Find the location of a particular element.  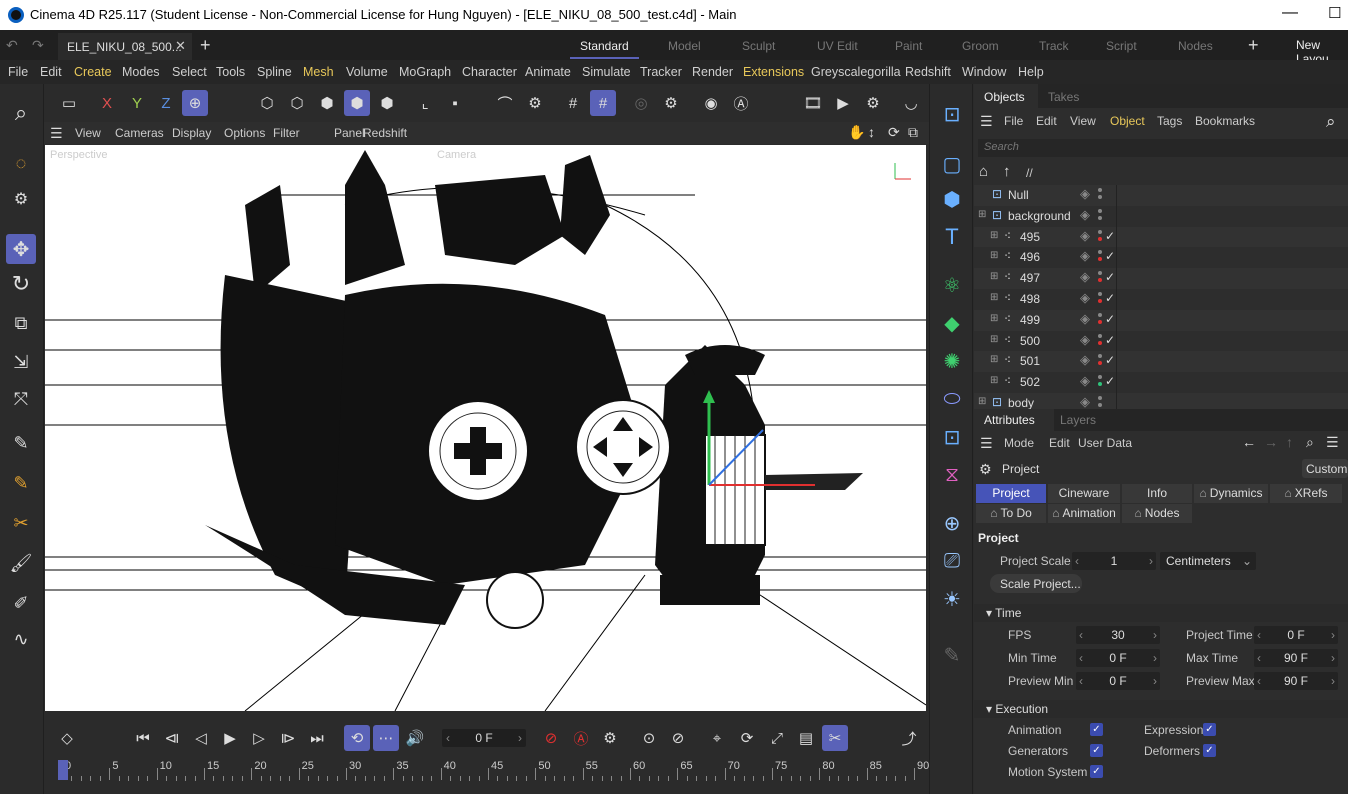

transform-tool-icon: ⇲ is located at coordinates (21, 362).